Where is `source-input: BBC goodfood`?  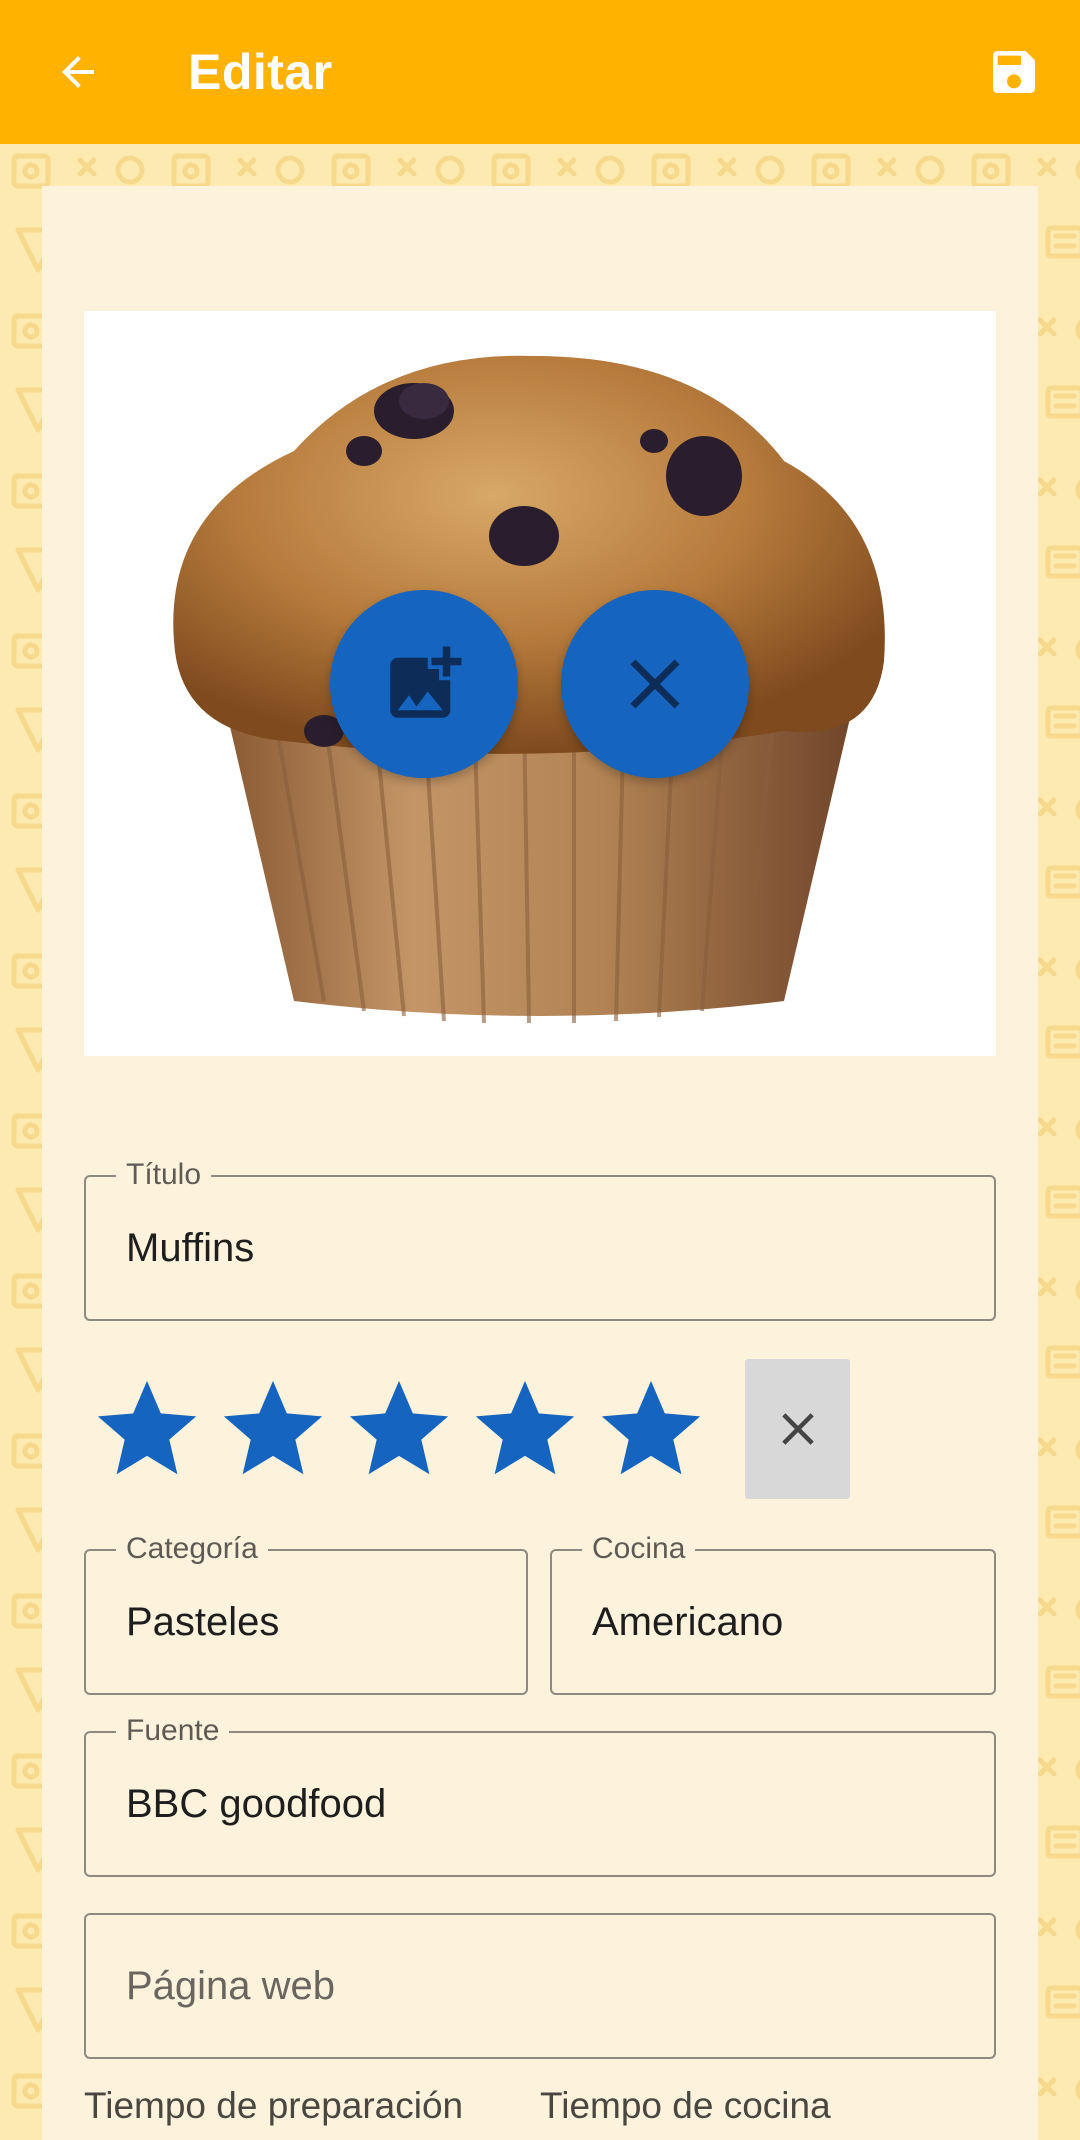
source-input: BBC goodfood is located at coordinates (256, 1804).